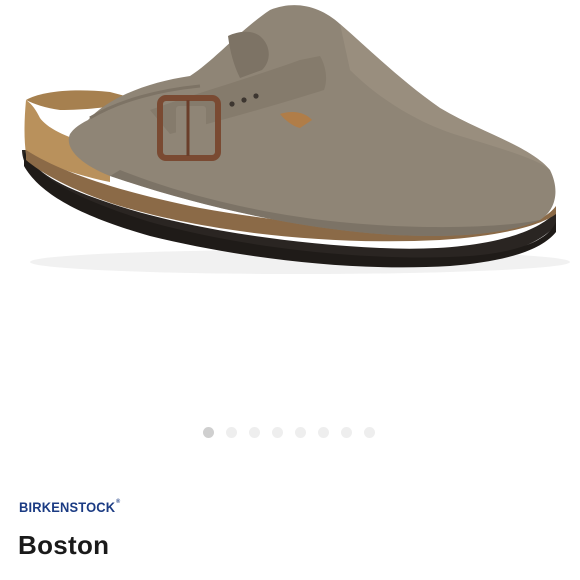 The height and width of the screenshot is (580, 580). I want to click on brand-logo: BIRKENSTOCK®, so click(69, 507).